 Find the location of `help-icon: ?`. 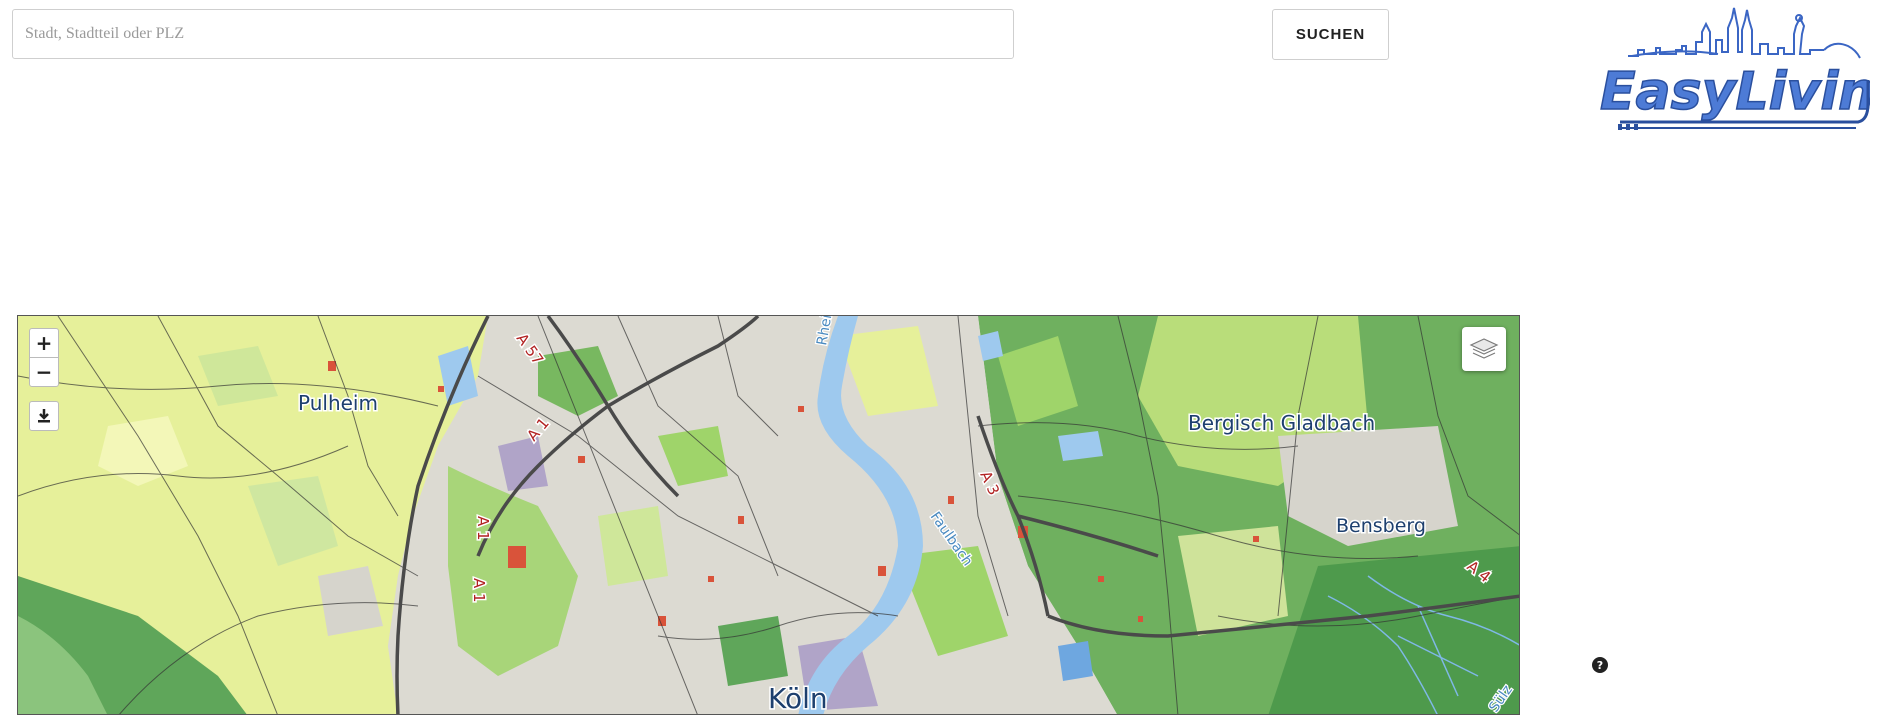

help-icon: ? is located at coordinates (1600, 665).